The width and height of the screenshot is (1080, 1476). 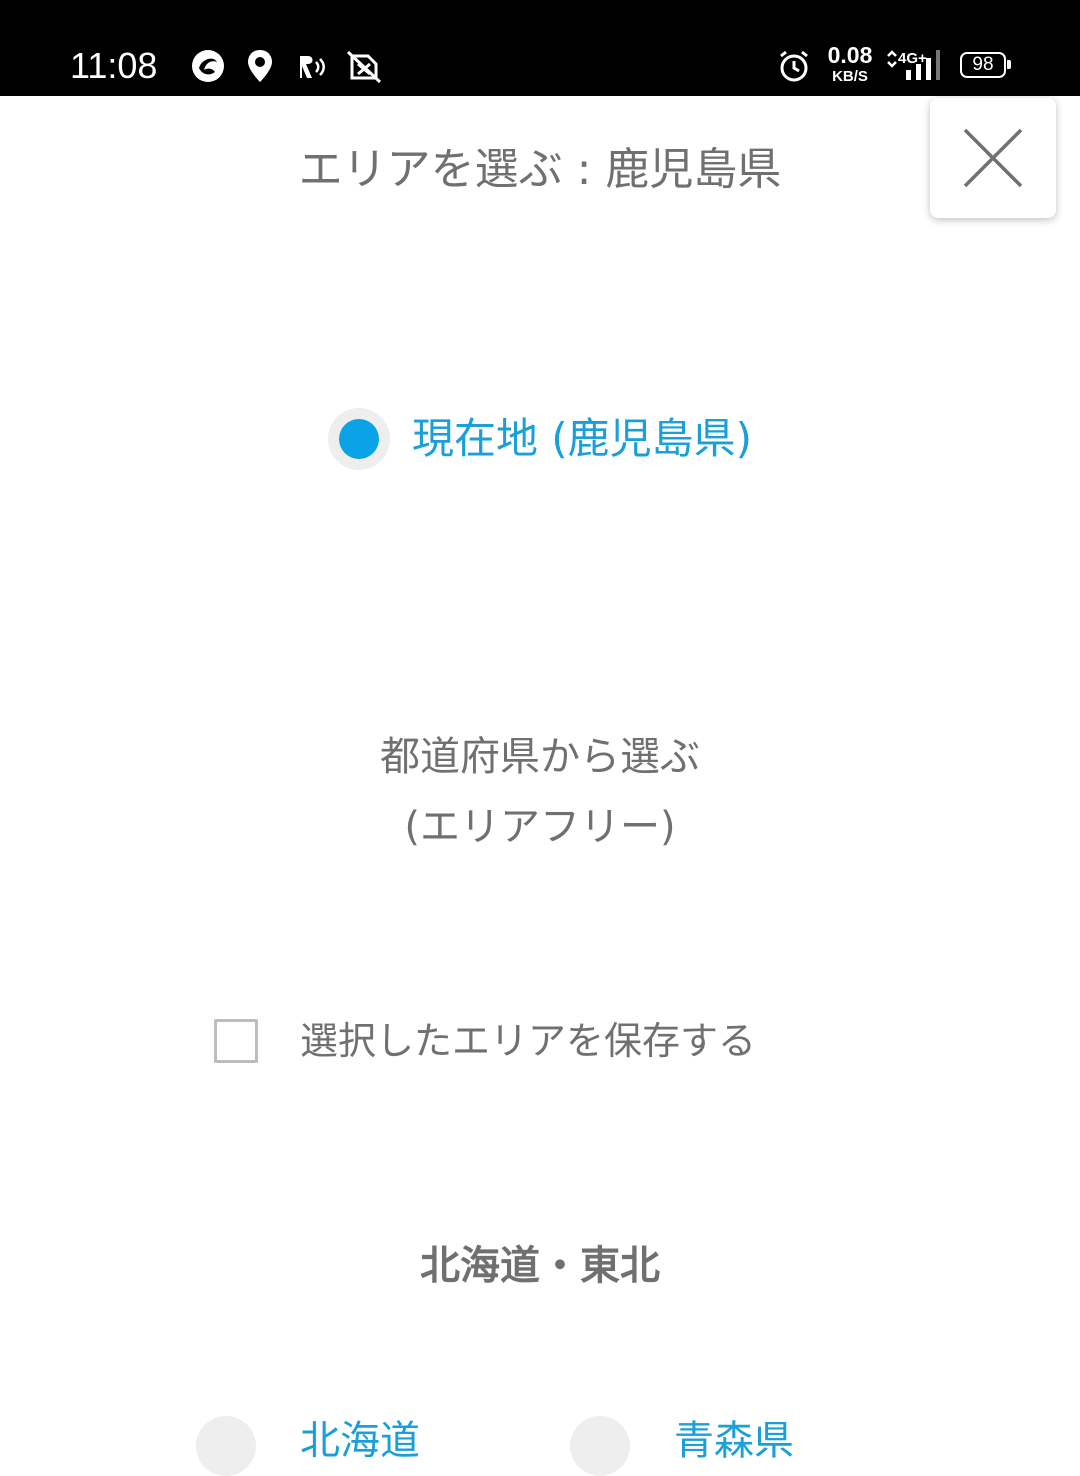 What do you see at coordinates (983, 64) in the screenshot?
I see `battery-level: 98` at bounding box center [983, 64].